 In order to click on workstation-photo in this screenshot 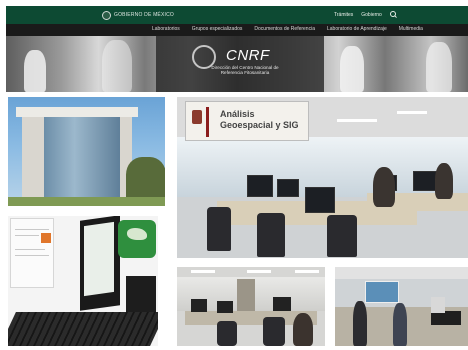, I will do `click(83, 281)`.